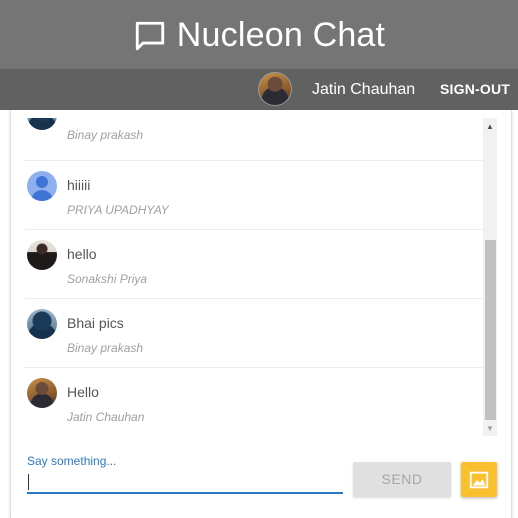  I want to click on message-scrollbar: ▲ ▼, so click(490, 277).